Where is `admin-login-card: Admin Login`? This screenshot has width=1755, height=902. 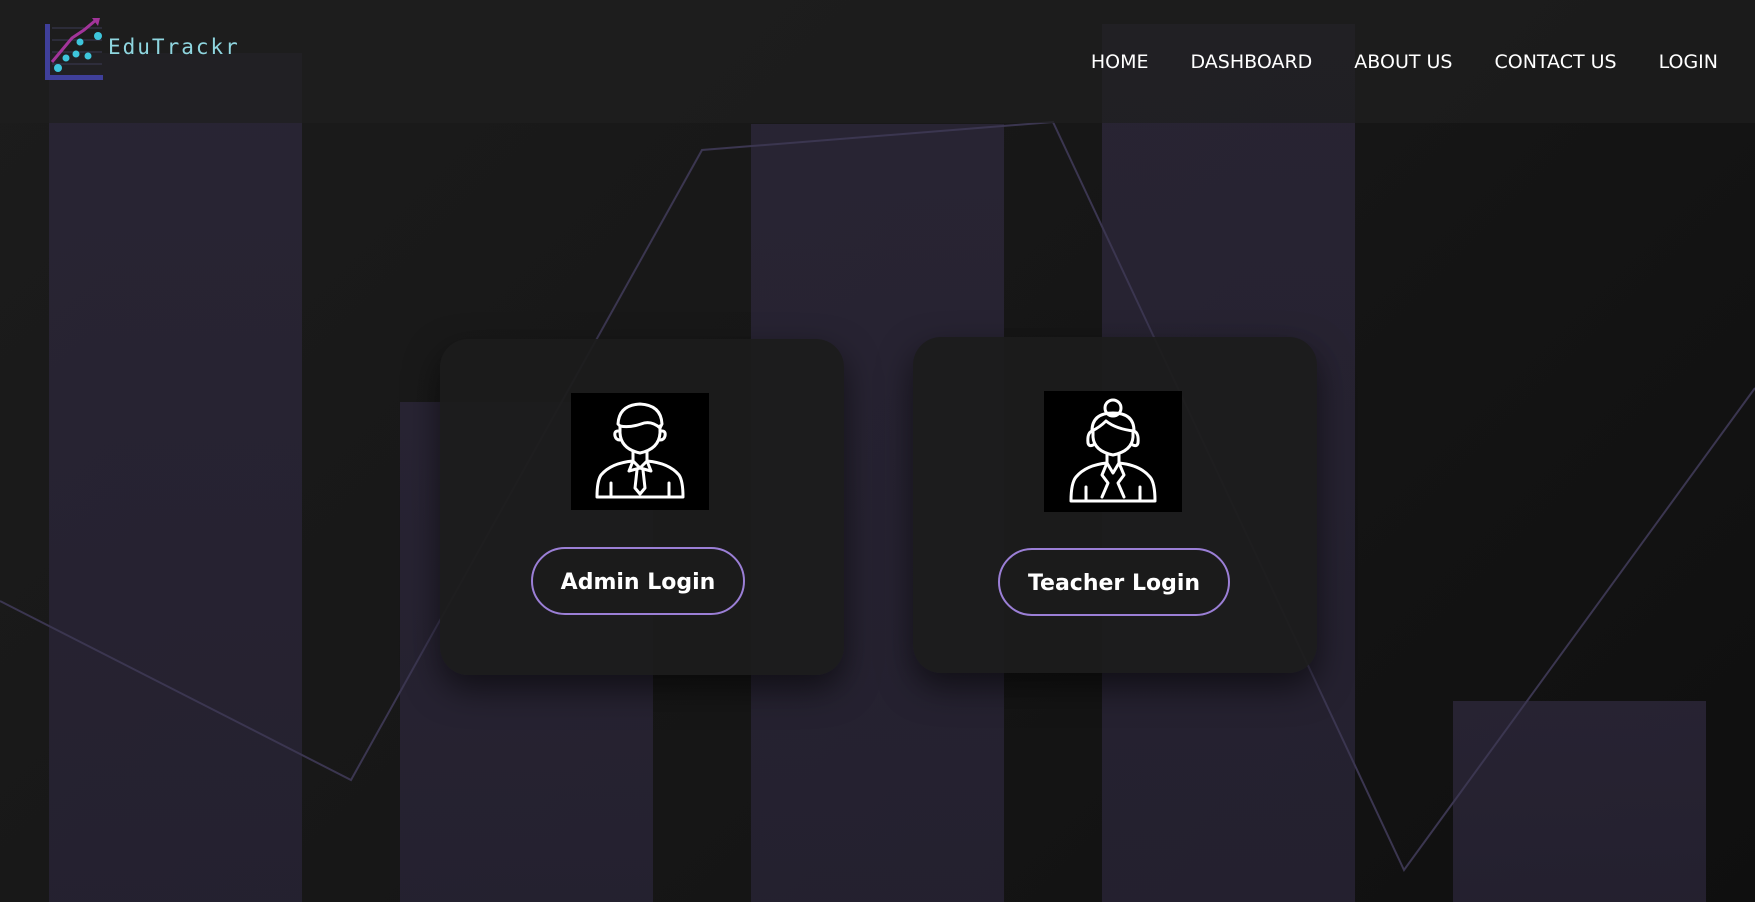 admin-login-card: Admin Login is located at coordinates (642, 507).